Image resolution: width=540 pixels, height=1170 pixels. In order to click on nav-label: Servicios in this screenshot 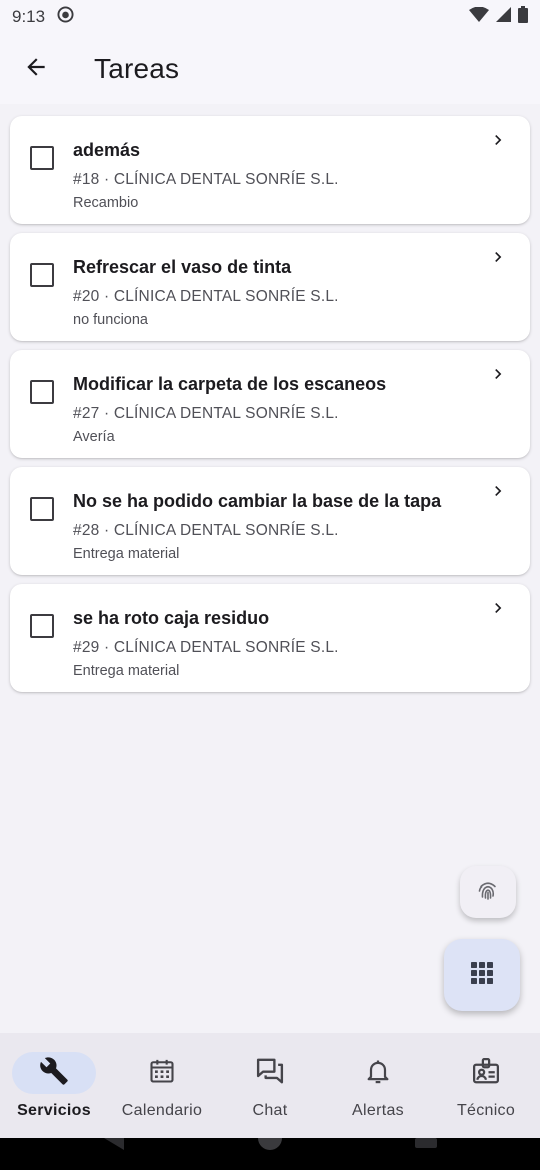, I will do `click(54, 1110)`.